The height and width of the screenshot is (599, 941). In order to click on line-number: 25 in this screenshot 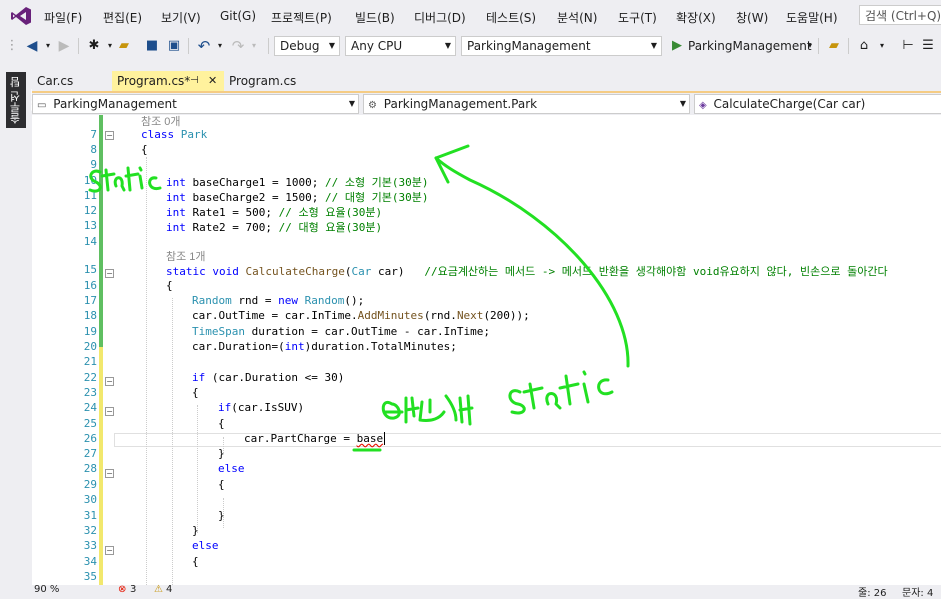, I will do `click(90, 423)`.